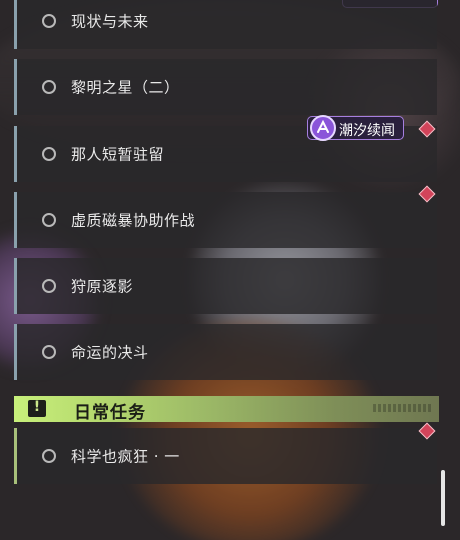 This screenshot has width=460, height=540. What do you see at coordinates (225, 456) in the screenshot?
I see `daily-quest-item: 科学也疯狂 · 一` at bounding box center [225, 456].